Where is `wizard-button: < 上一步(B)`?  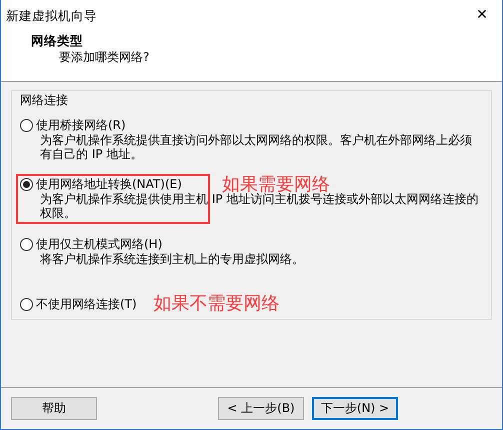
wizard-button: < 上一步(B) is located at coordinates (261, 408).